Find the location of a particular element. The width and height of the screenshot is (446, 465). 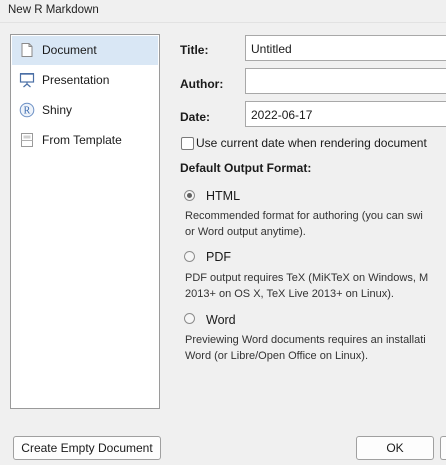

pdf-description-line2: 2013+ on OS X, TeX Live 2013+ on Linux). is located at coordinates (289, 294).